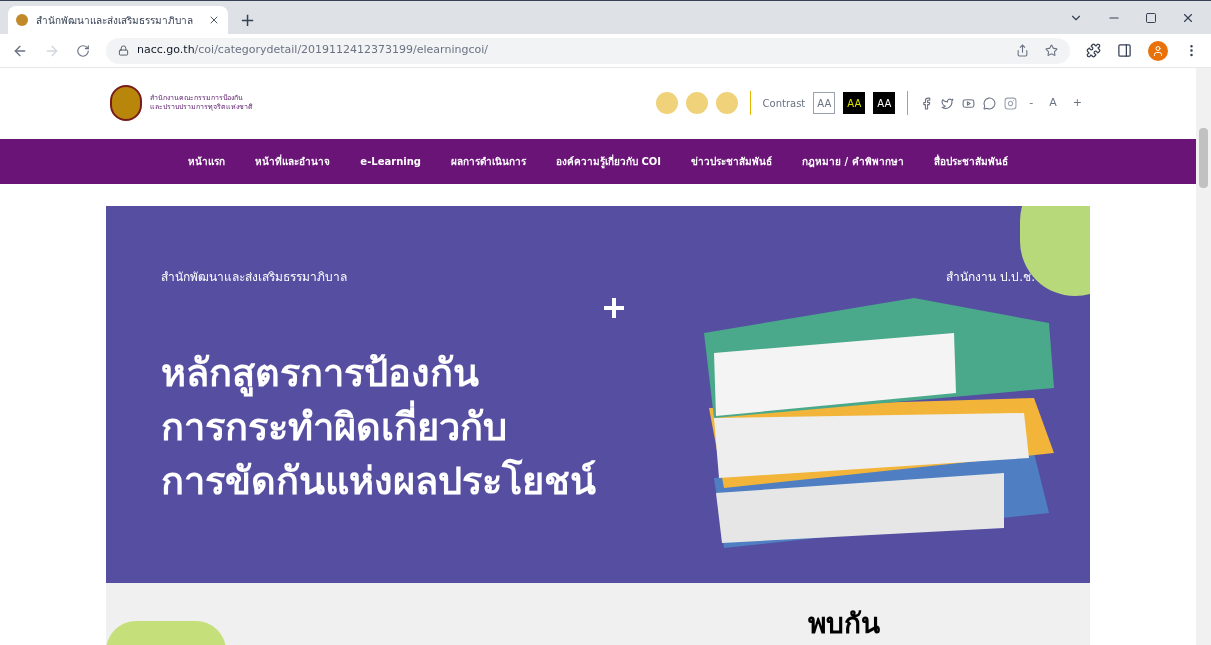 Image resolution: width=1211 pixels, height=645 pixels. What do you see at coordinates (1077, 103) in the screenshot?
I see `font-size-button: +` at bounding box center [1077, 103].